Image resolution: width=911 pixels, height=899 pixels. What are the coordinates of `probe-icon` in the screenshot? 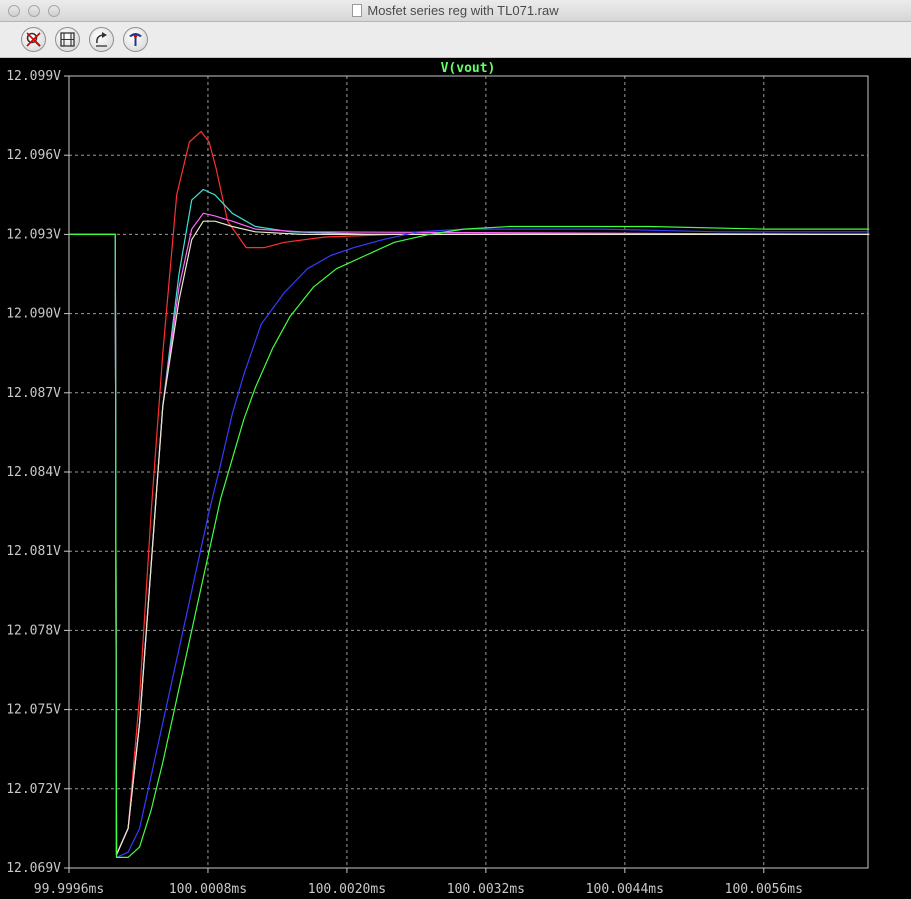 It's located at (135, 39).